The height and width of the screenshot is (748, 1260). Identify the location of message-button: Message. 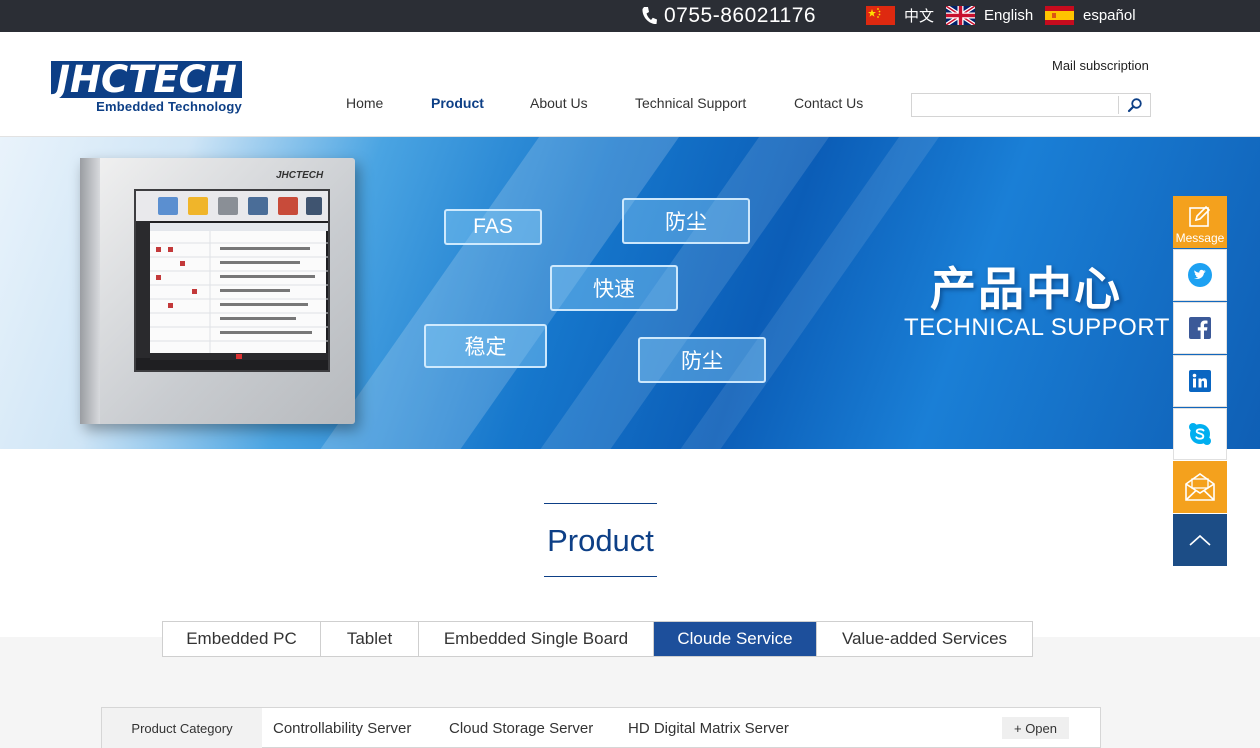
(1200, 222).